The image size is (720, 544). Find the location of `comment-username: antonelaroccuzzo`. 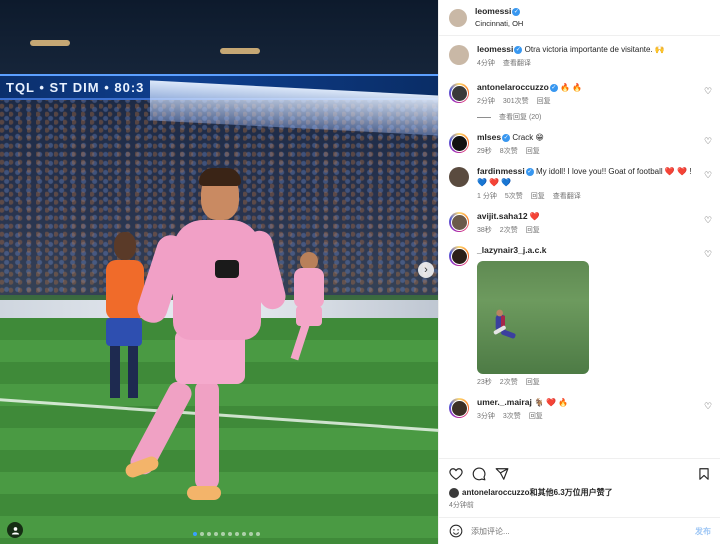

comment-username: antonelaroccuzzo is located at coordinates (513, 87).